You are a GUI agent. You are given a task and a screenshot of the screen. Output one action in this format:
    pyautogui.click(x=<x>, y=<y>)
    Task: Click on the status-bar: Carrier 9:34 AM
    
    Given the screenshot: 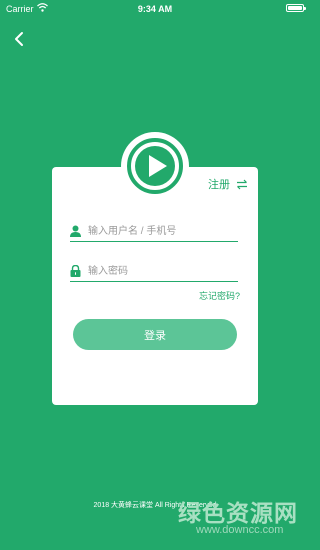 What is the action you would take?
    pyautogui.click(x=155, y=9)
    